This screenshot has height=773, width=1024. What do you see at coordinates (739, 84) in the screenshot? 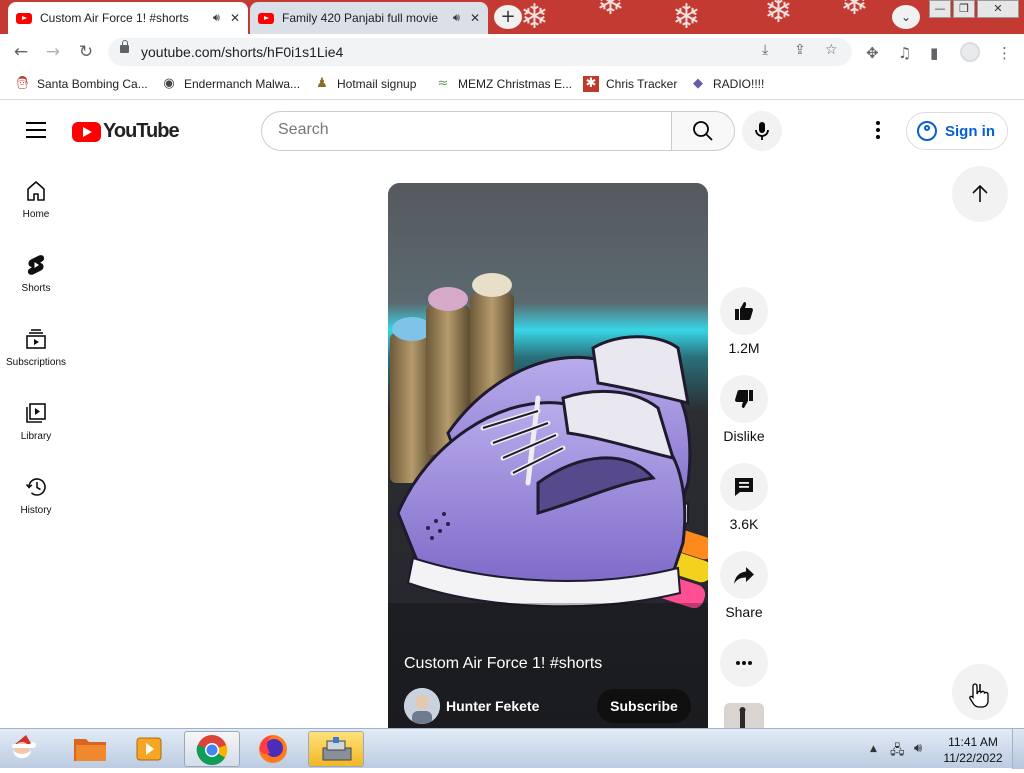
I see `bookmark-label: RADIO!!!!` at bounding box center [739, 84].